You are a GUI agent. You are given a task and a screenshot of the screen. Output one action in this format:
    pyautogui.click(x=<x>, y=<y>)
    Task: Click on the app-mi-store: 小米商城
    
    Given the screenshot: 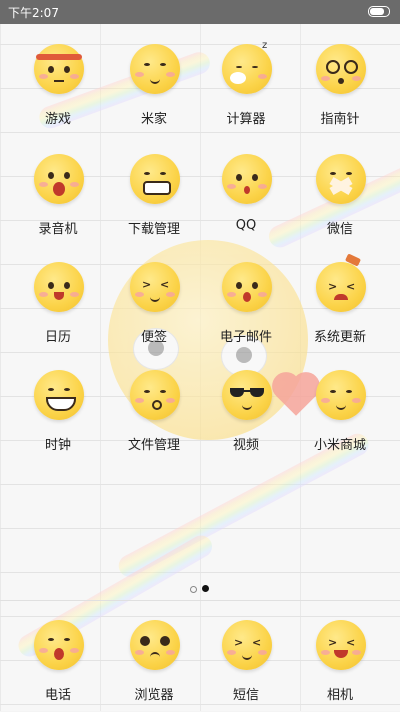 What is the action you would take?
    pyautogui.click(x=340, y=412)
    